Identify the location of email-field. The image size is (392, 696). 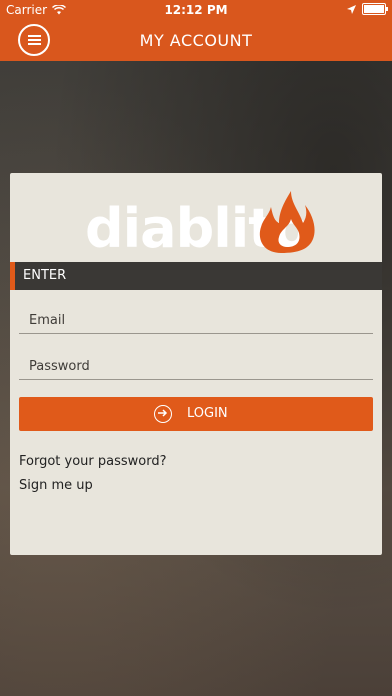
(196, 320).